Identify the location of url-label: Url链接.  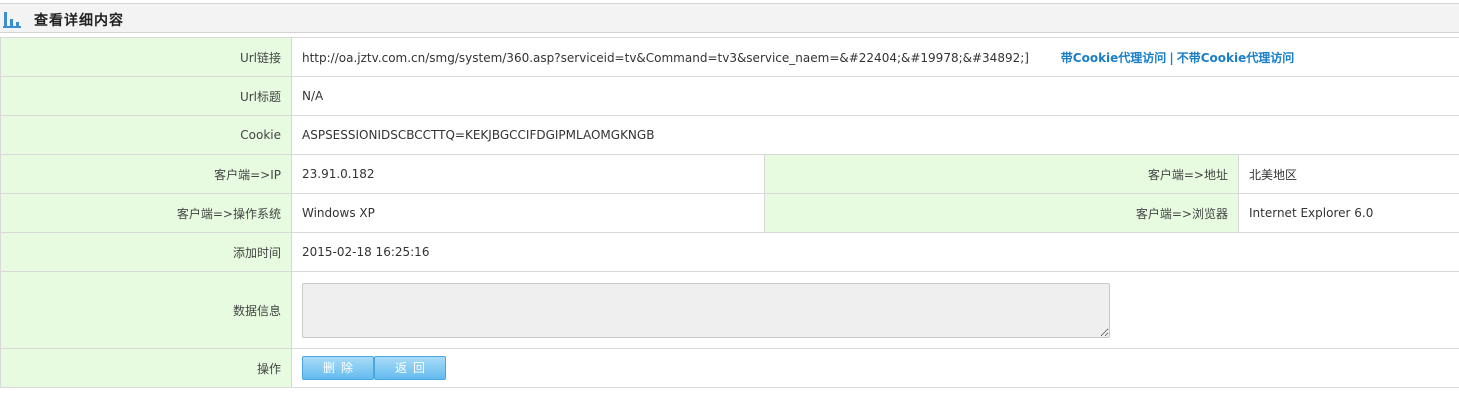
(146, 57).